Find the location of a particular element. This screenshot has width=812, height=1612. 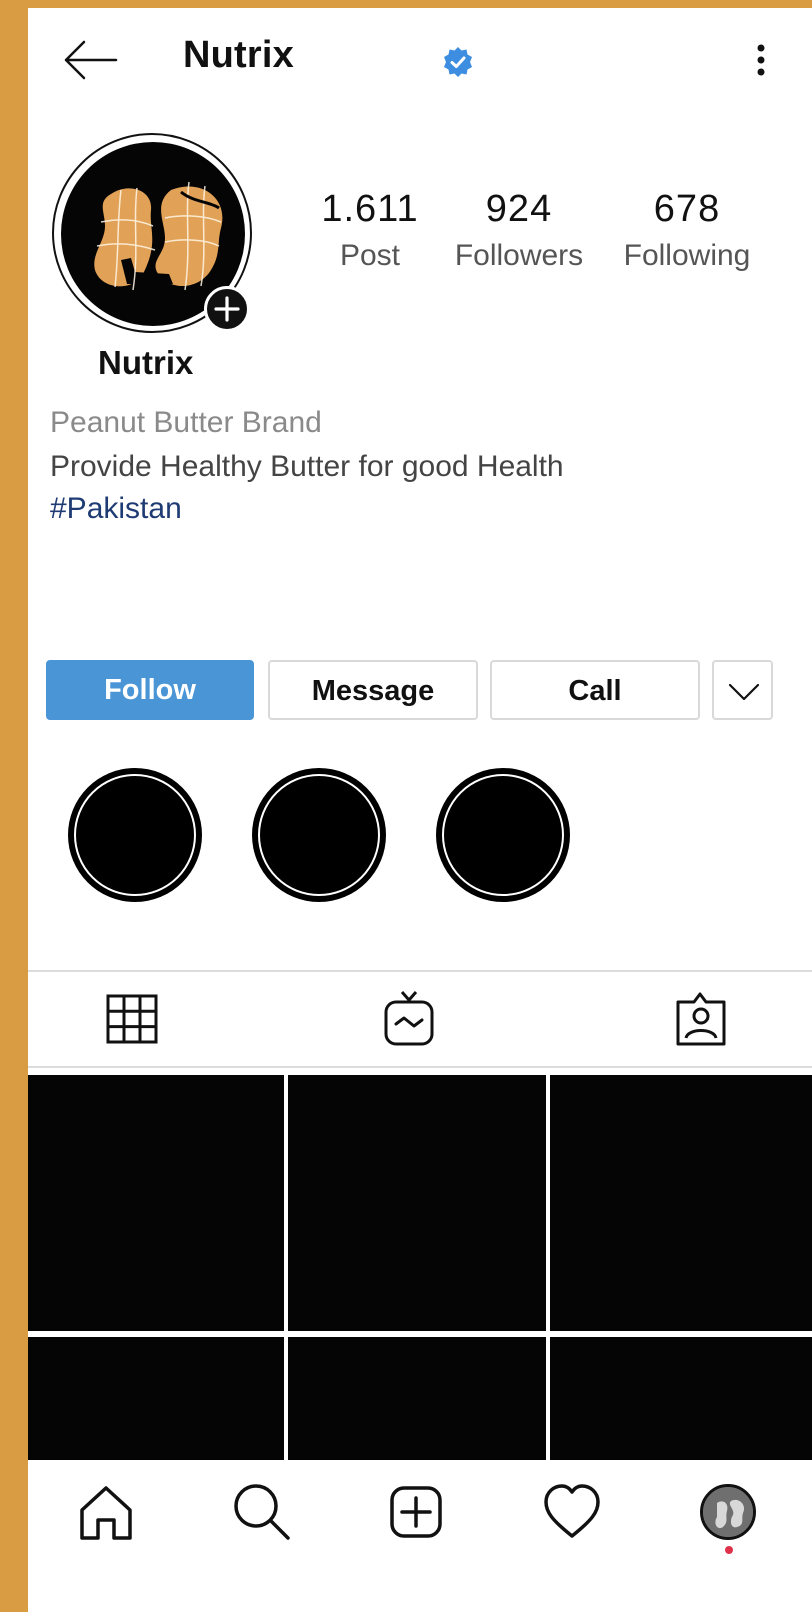

following-label: Following is located at coordinates (687, 255).